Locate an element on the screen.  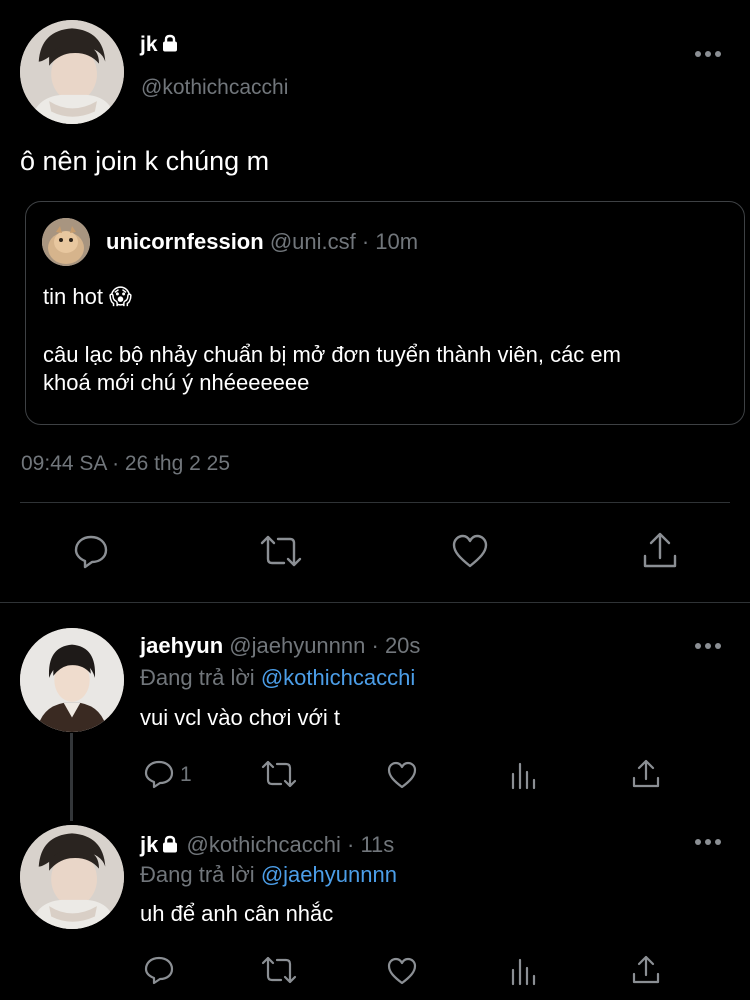
quoted-time: · 10m is located at coordinates (390, 241).